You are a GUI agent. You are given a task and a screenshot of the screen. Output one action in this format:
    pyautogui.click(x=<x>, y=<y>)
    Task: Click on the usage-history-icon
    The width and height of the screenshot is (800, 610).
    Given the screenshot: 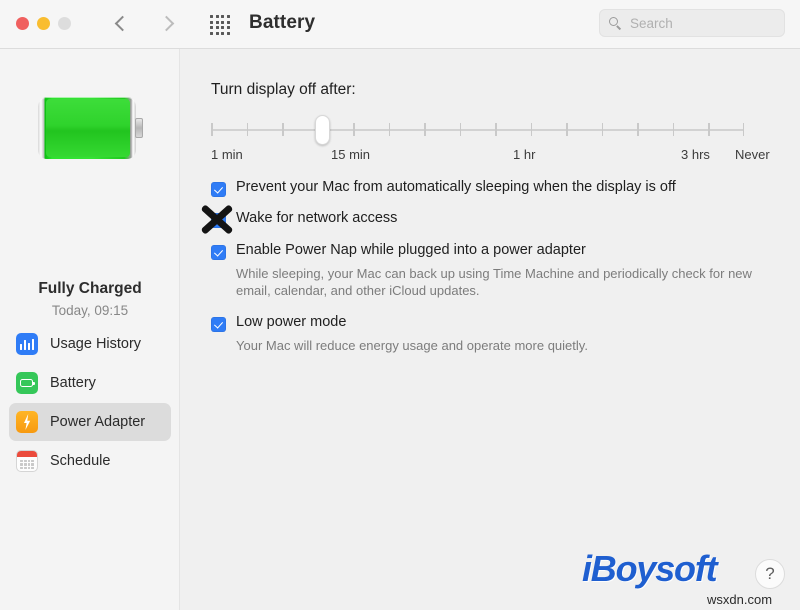 What is the action you would take?
    pyautogui.click(x=27, y=344)
    